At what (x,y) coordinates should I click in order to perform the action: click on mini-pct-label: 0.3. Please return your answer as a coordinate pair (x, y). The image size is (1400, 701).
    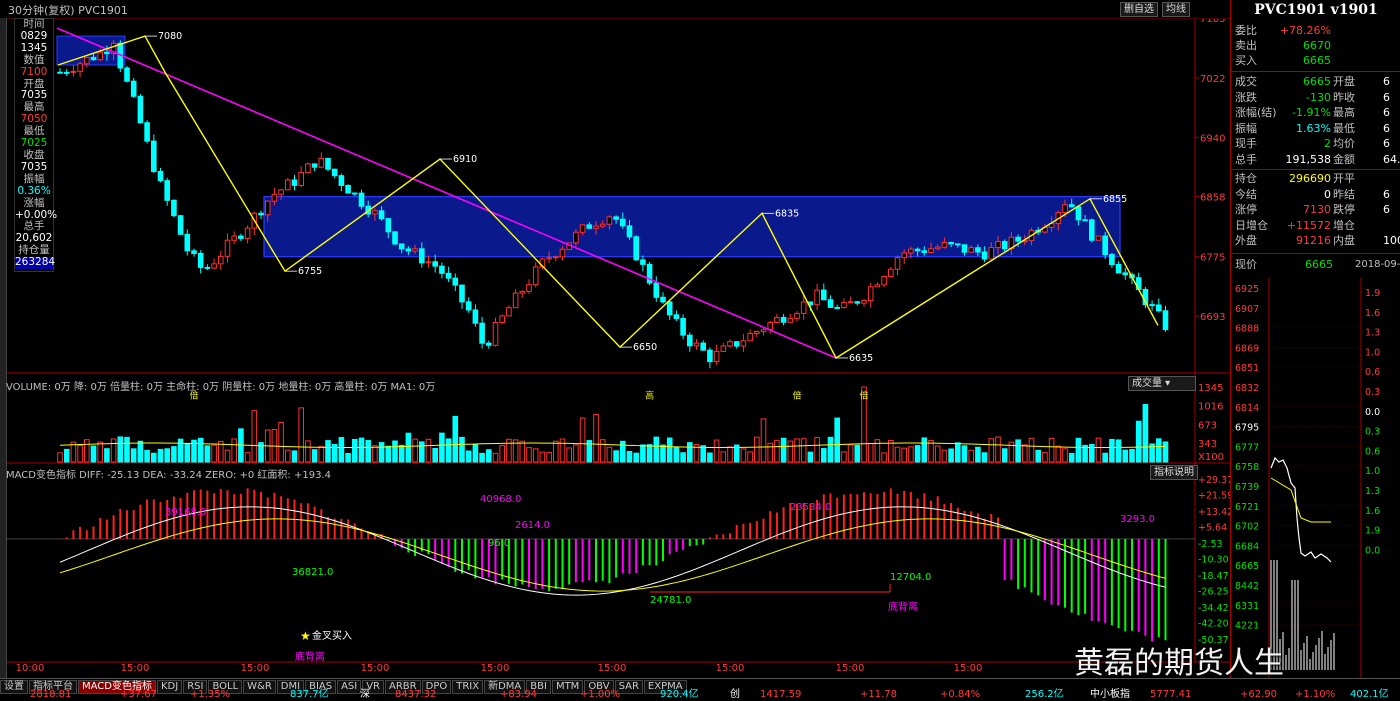
    Looking at the image, I should click on (1372, 392).